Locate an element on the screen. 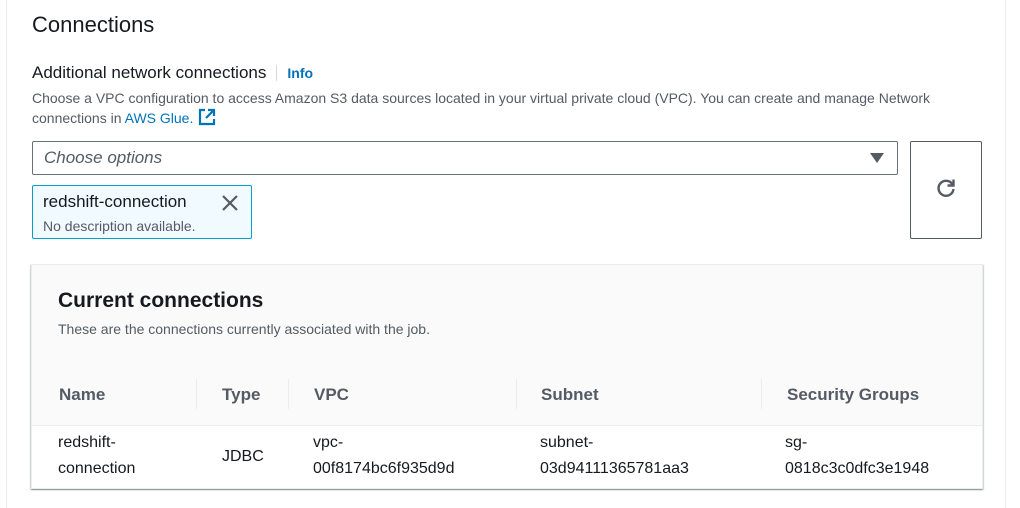 The height and width of the screenshot is (508, 1020). connections-select: Choose options is located at coordinates (465, 158).